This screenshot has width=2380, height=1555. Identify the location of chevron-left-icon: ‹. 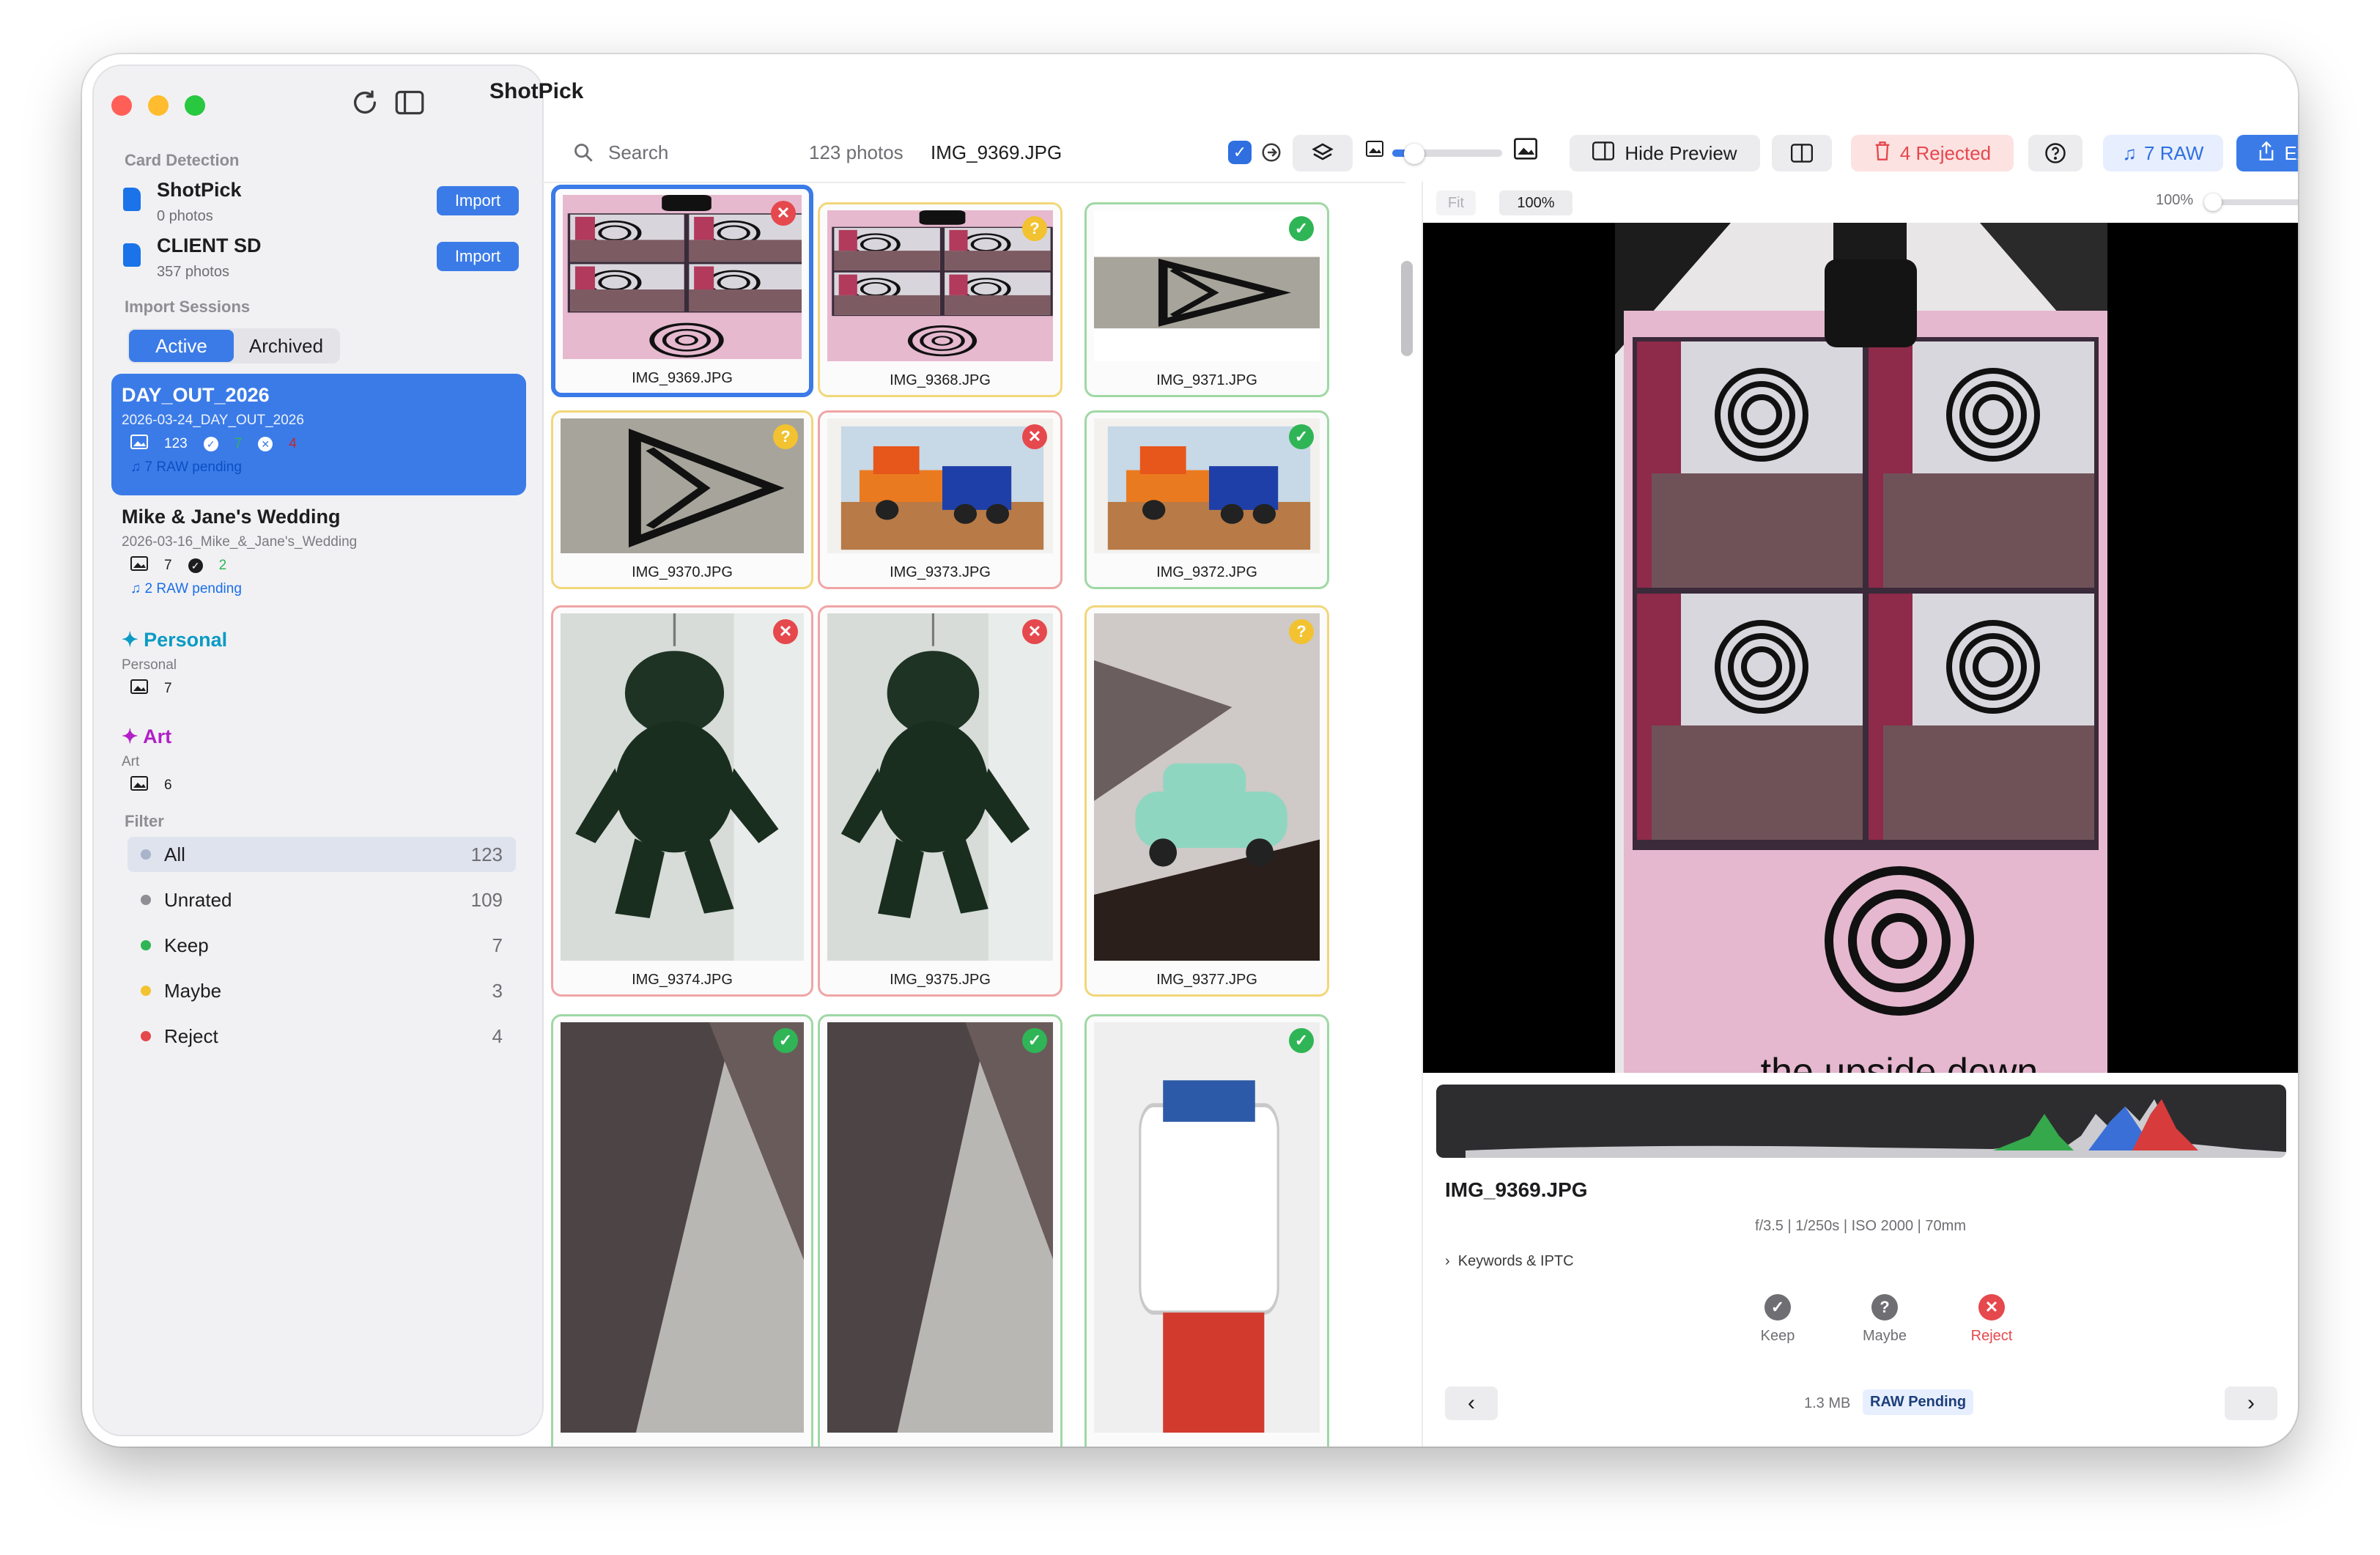
(1471, 1403).